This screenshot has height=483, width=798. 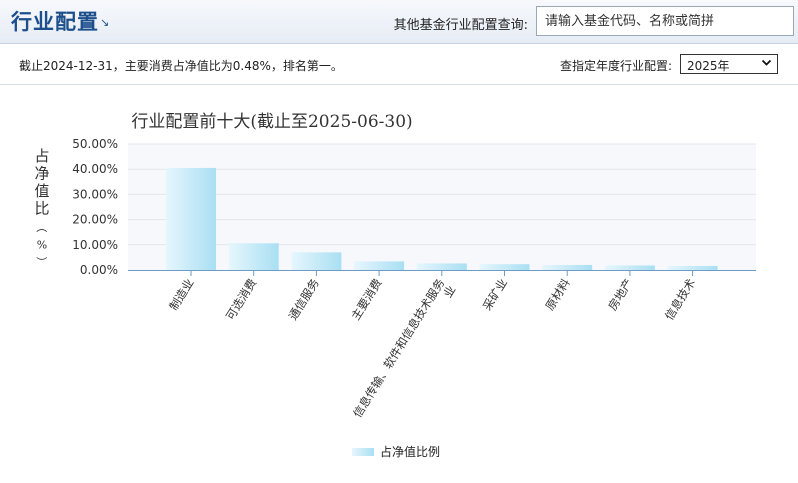 I want to click on y-tick-label: 50.00%, so click(x=95, y=144).